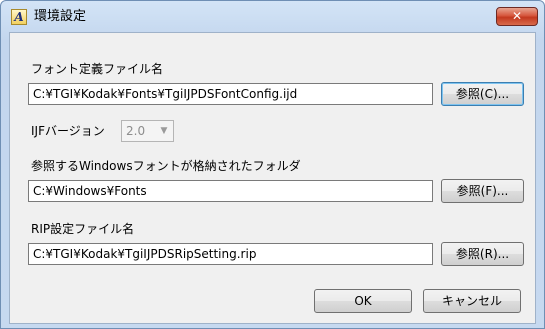  I want to click on ijf-version-label: IJFバージョン, so click(68, 131).